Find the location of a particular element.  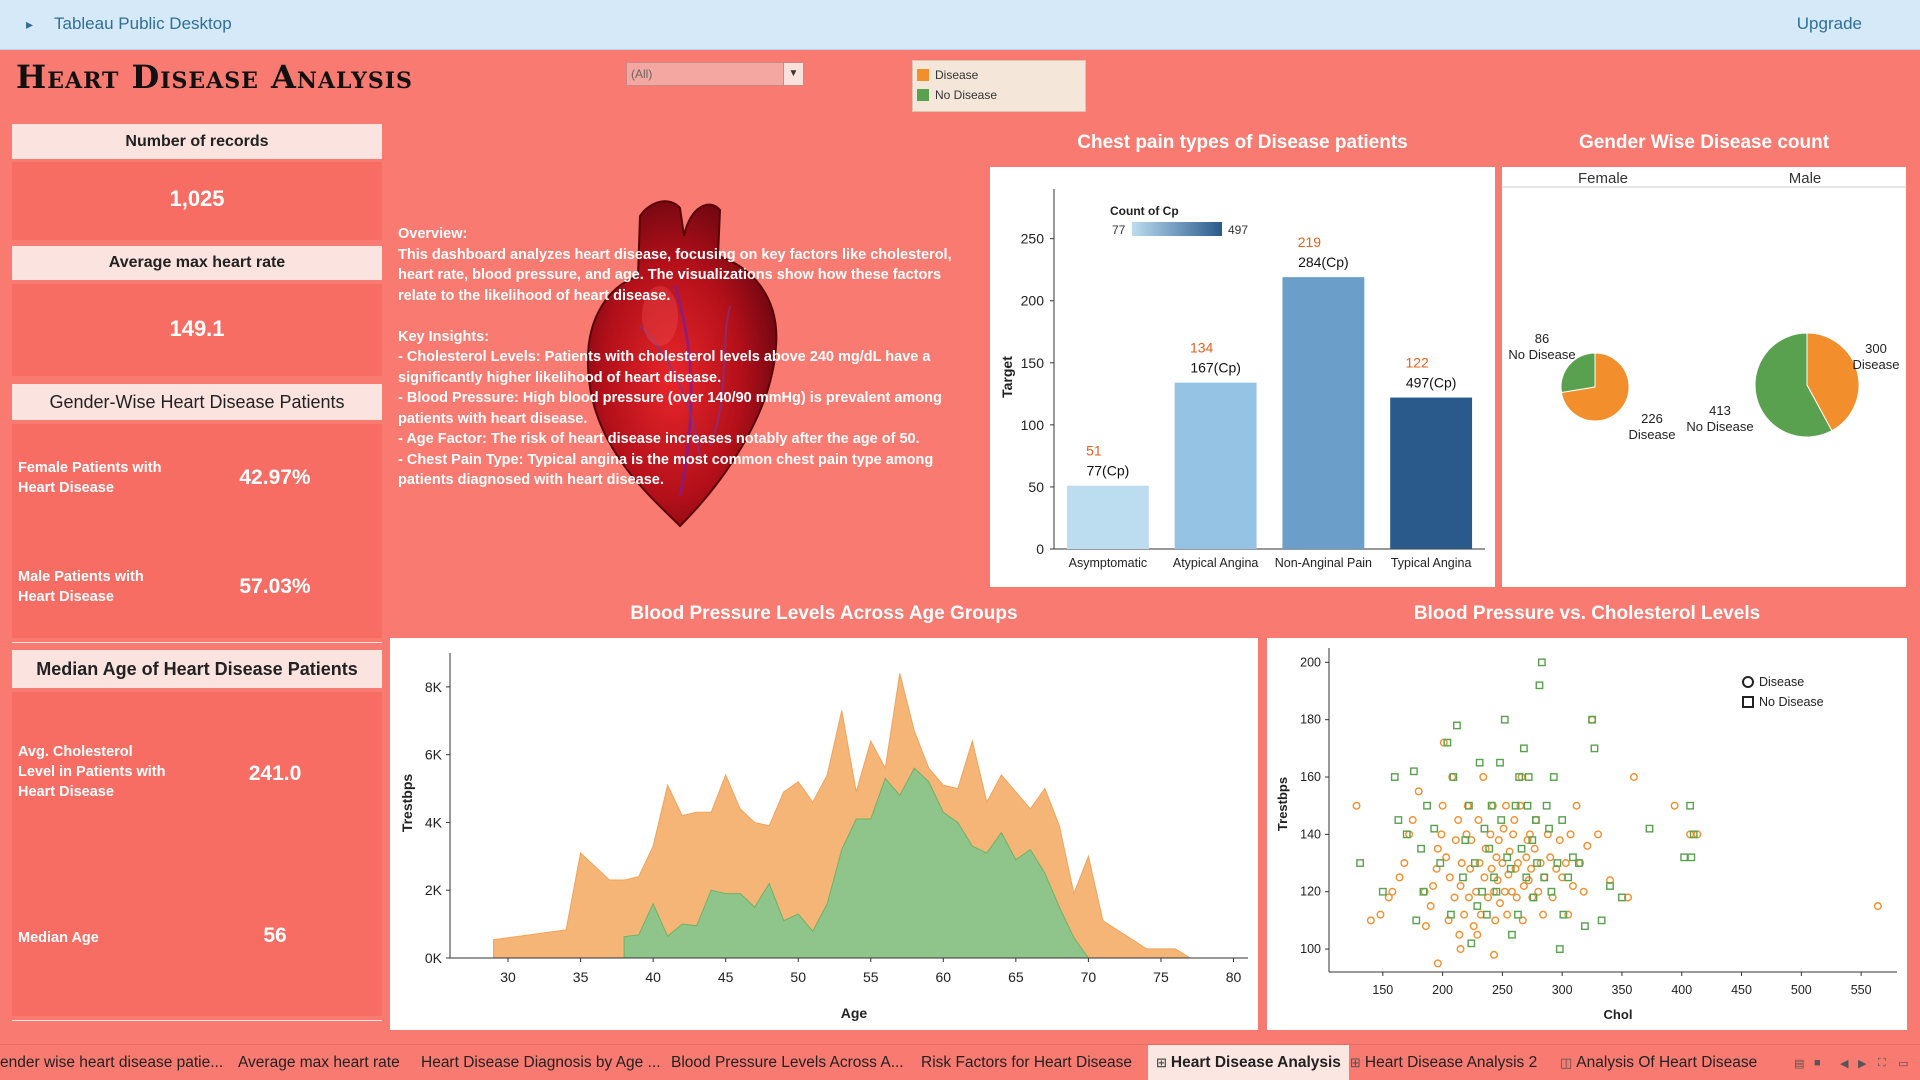

x-tick-label: 60 is located at coordinates (944, 977).